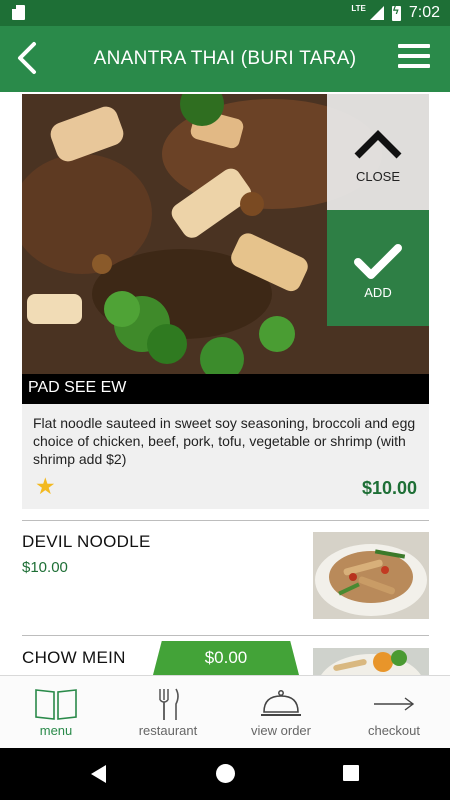 This screenshot has width=450, height=800. What do you see at coordinates (378, 176) in the screenshot?
I see `close-label: CLOSE` at bounding box center [378, 176].